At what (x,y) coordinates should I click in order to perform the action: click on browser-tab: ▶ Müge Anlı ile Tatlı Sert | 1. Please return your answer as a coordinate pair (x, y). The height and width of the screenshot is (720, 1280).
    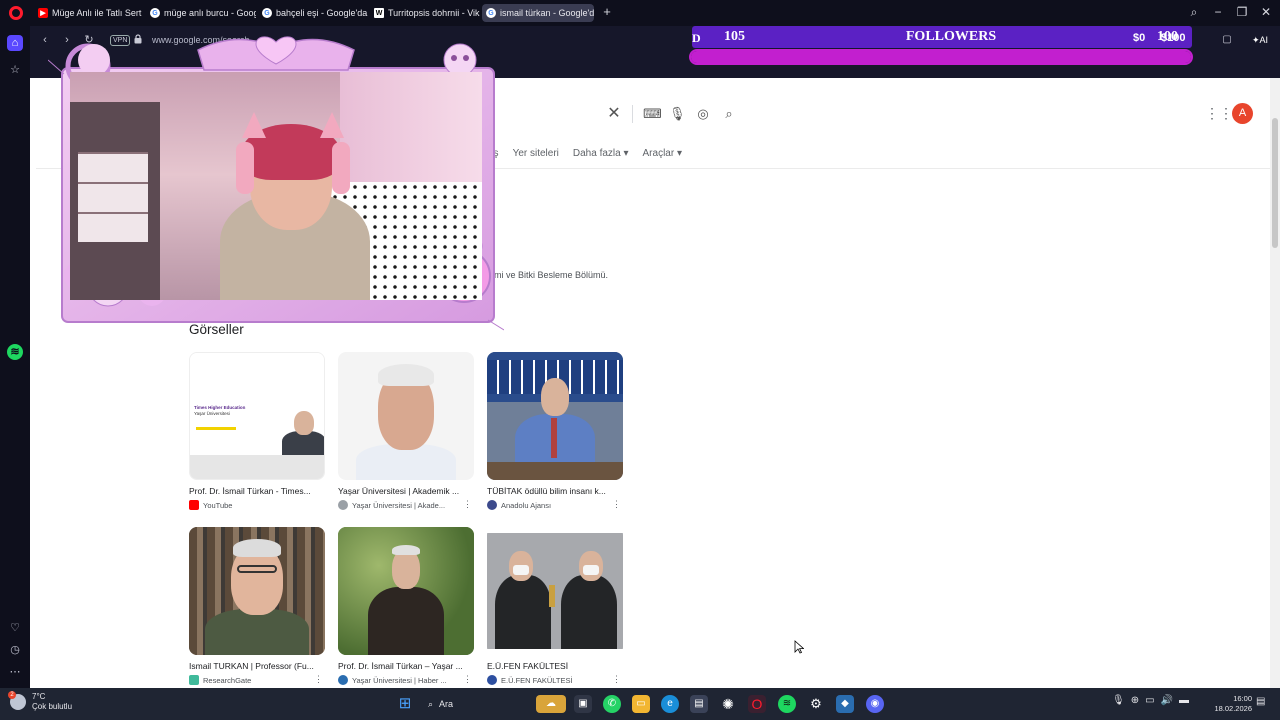
    Looking at the image, I should click on (89, 13).